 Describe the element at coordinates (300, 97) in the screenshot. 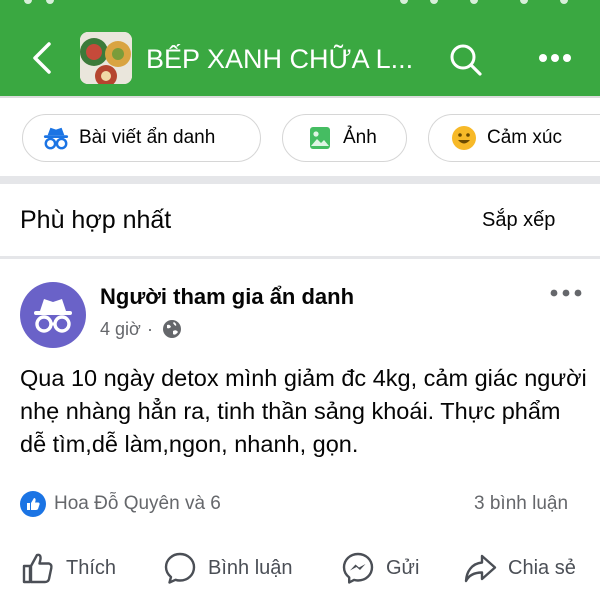

I see `header-divider` at that location.